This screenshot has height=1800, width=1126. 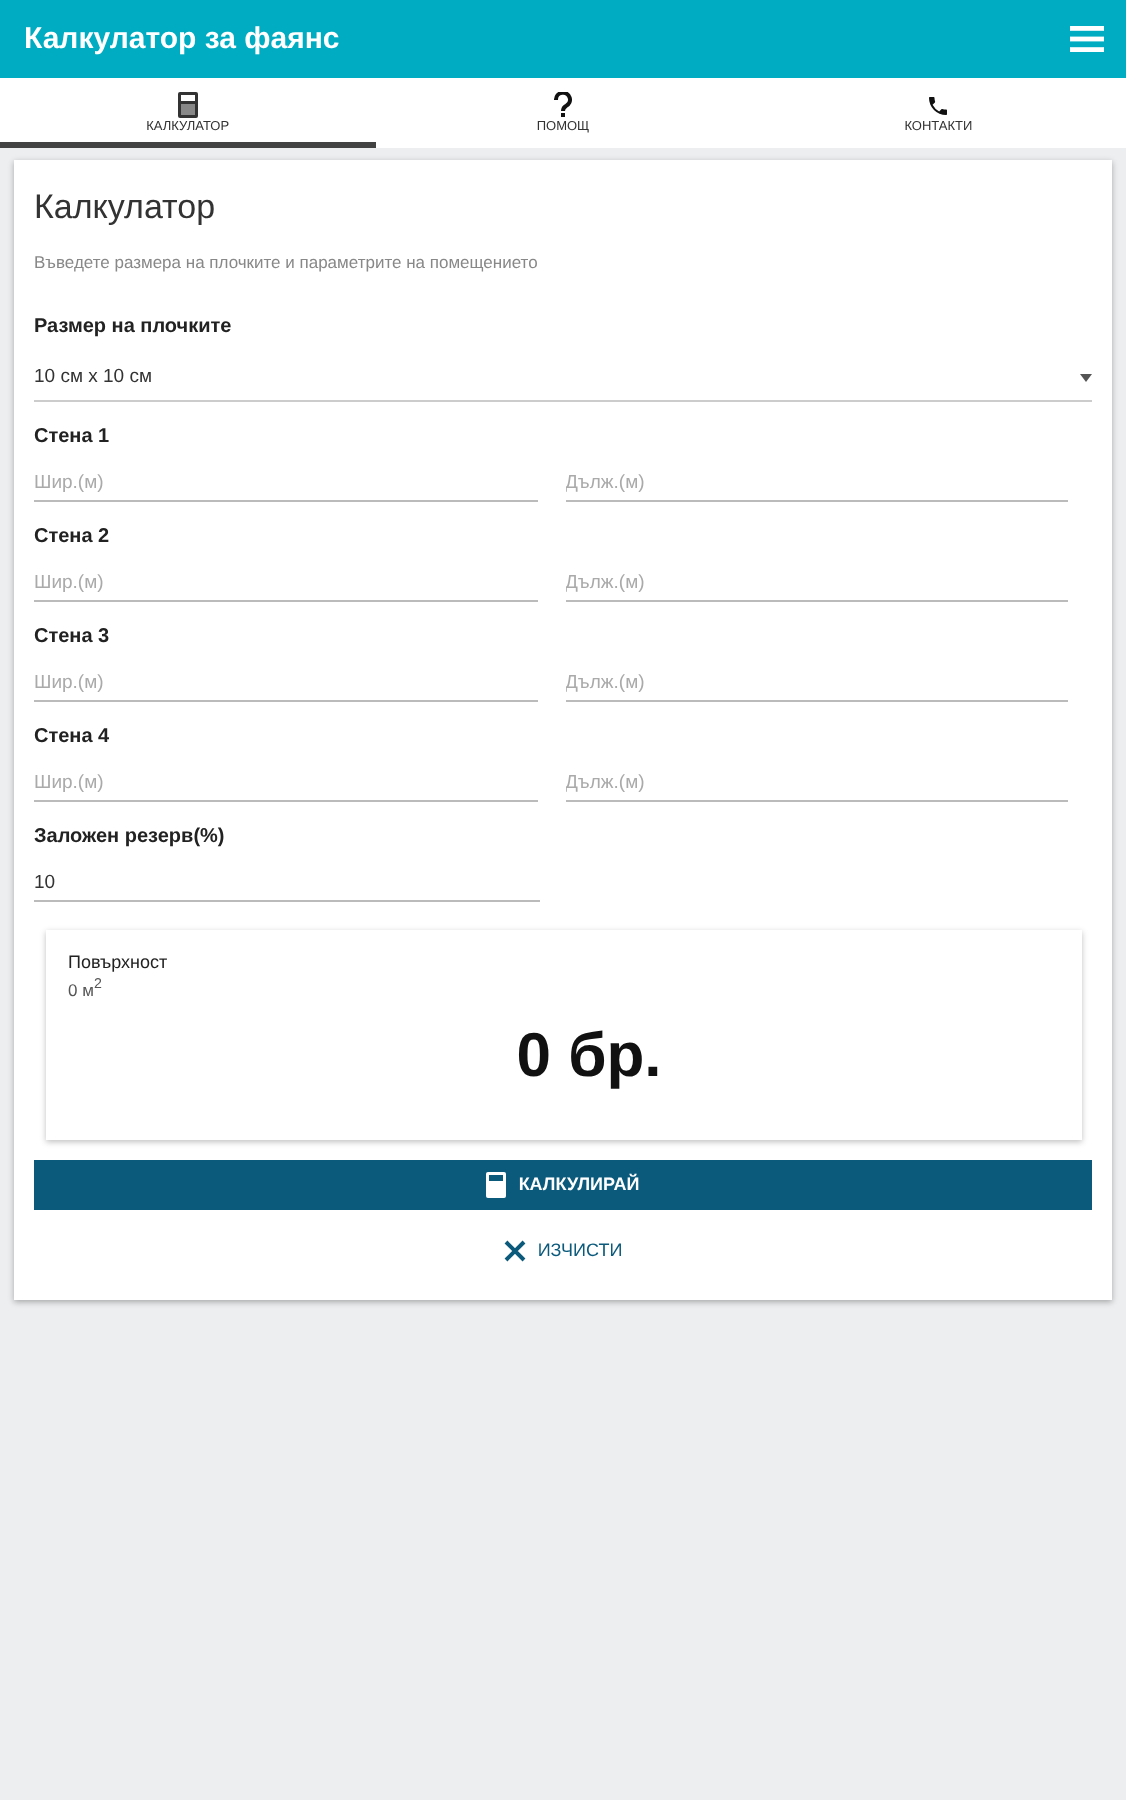 I want to click on question-mark-icon, so click(x=563, y=105).